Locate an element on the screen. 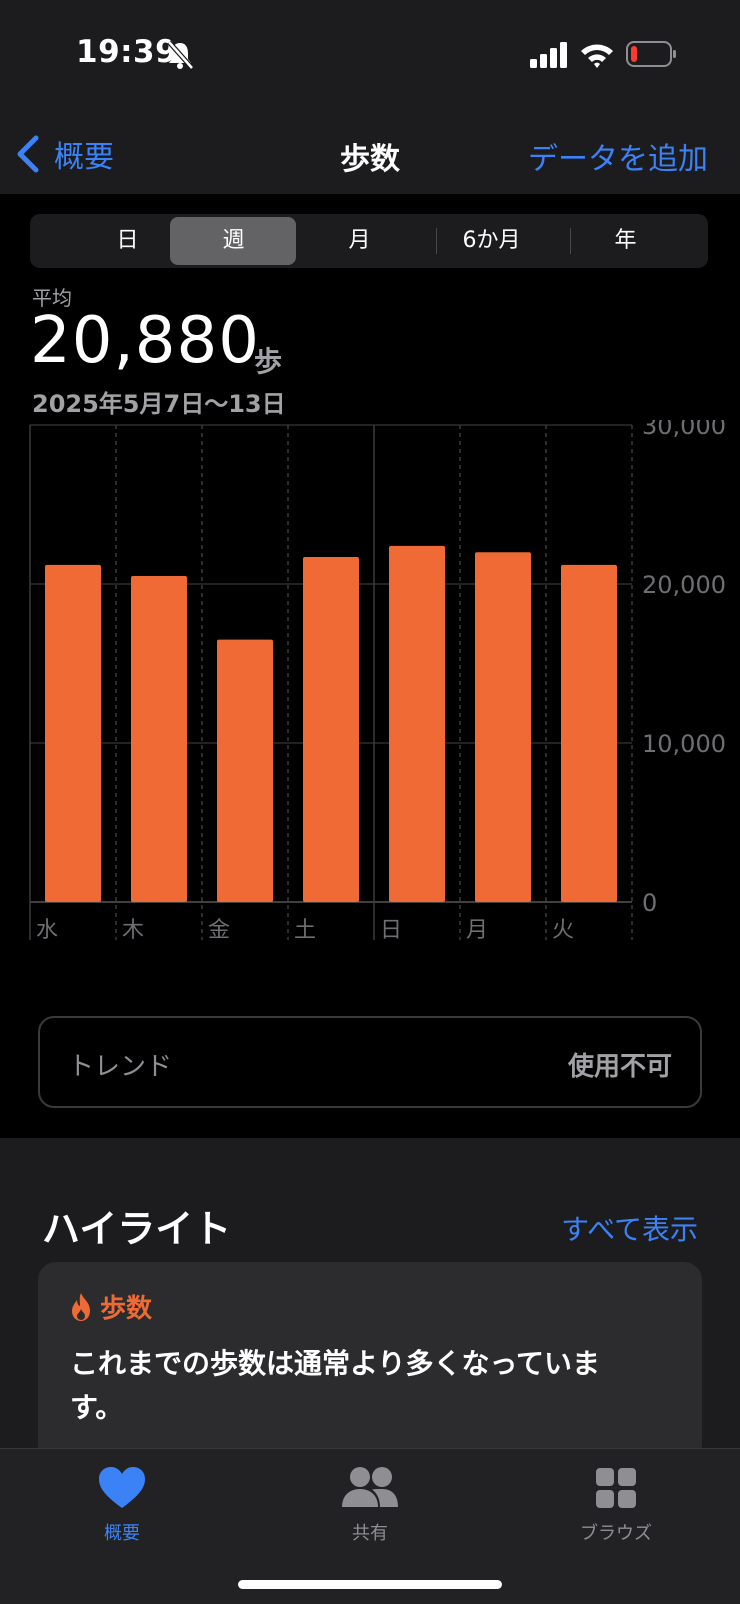 The image size is (740, 1604). tab-summary: 概要 is located at coordinates (122, 1504).